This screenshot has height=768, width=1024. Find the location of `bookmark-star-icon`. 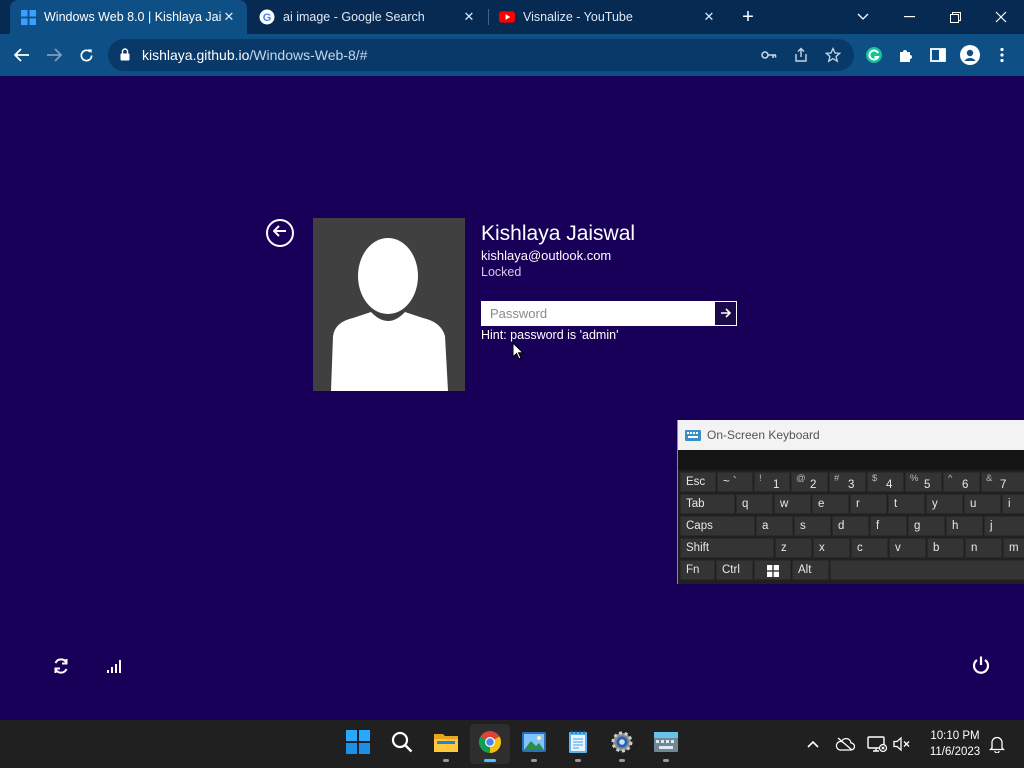

bookmark-star-icon is located at coordinates (833, 55).